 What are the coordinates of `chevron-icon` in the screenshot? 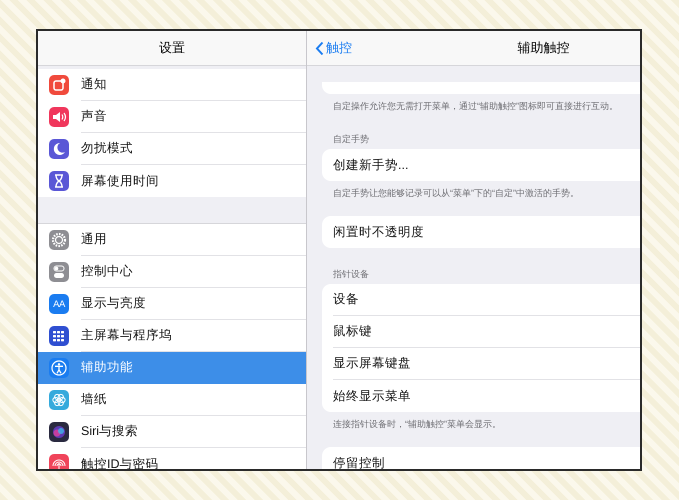 It's located at (319, 48).